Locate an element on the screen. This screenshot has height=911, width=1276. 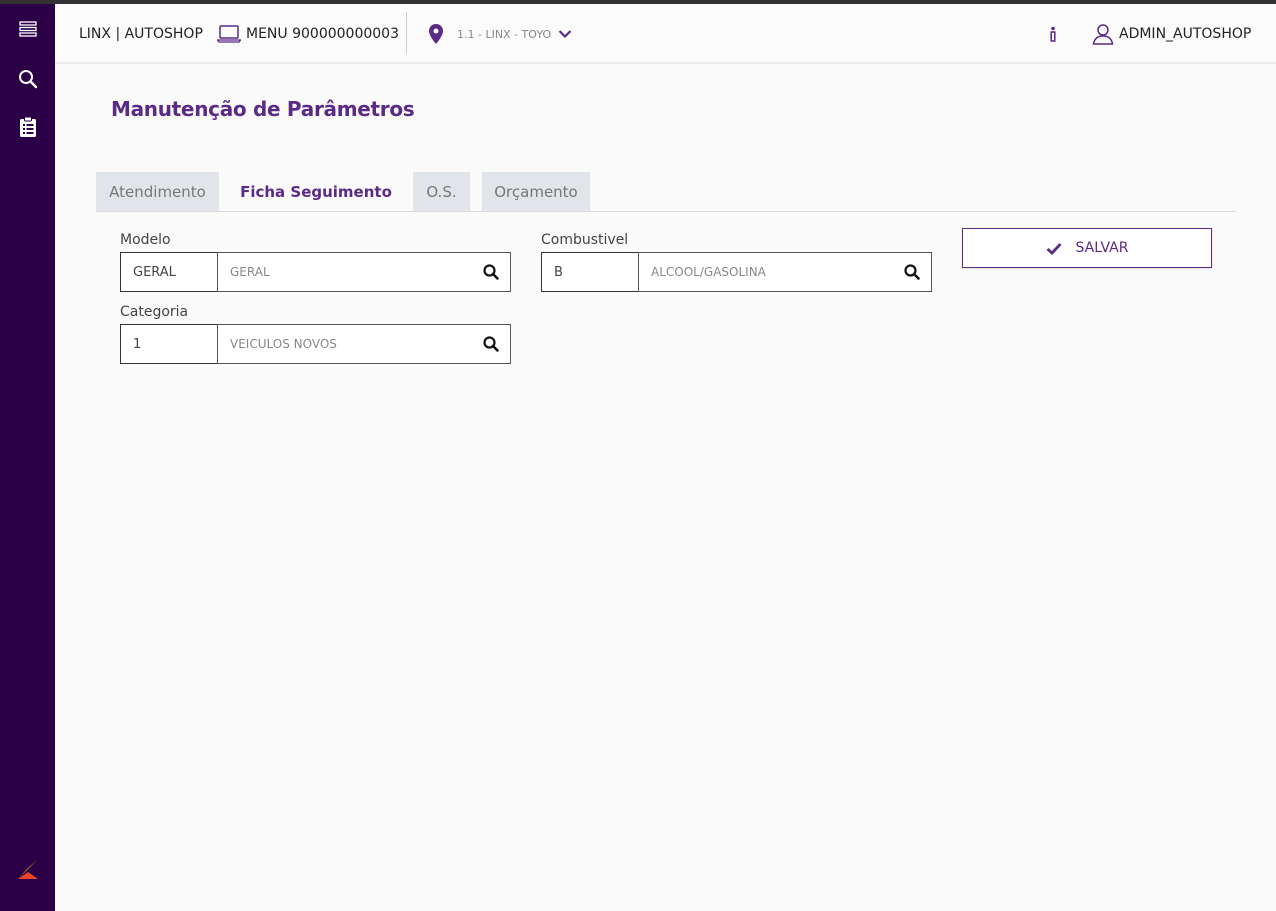
laptop-icon is located at coordinates (229, 34).